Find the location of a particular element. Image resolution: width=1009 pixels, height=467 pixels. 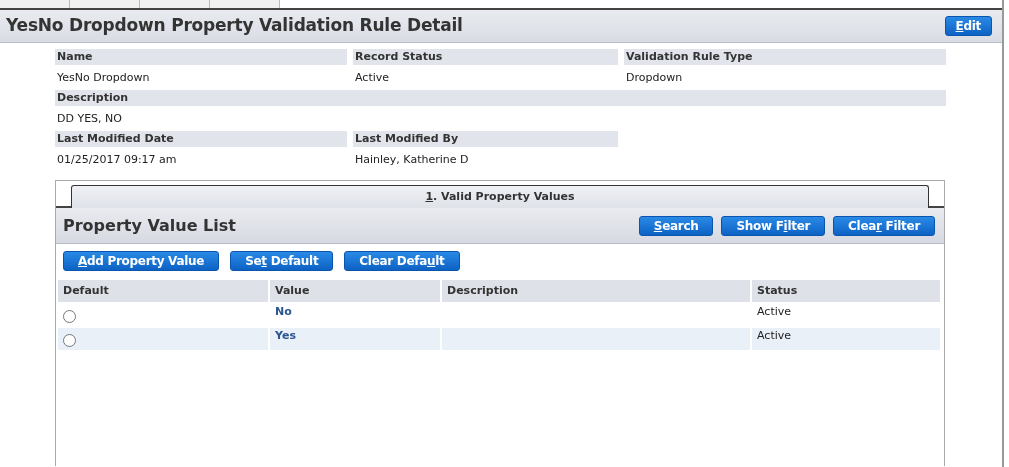

panel-title: Property Value List is located at coordinates (149, 225).